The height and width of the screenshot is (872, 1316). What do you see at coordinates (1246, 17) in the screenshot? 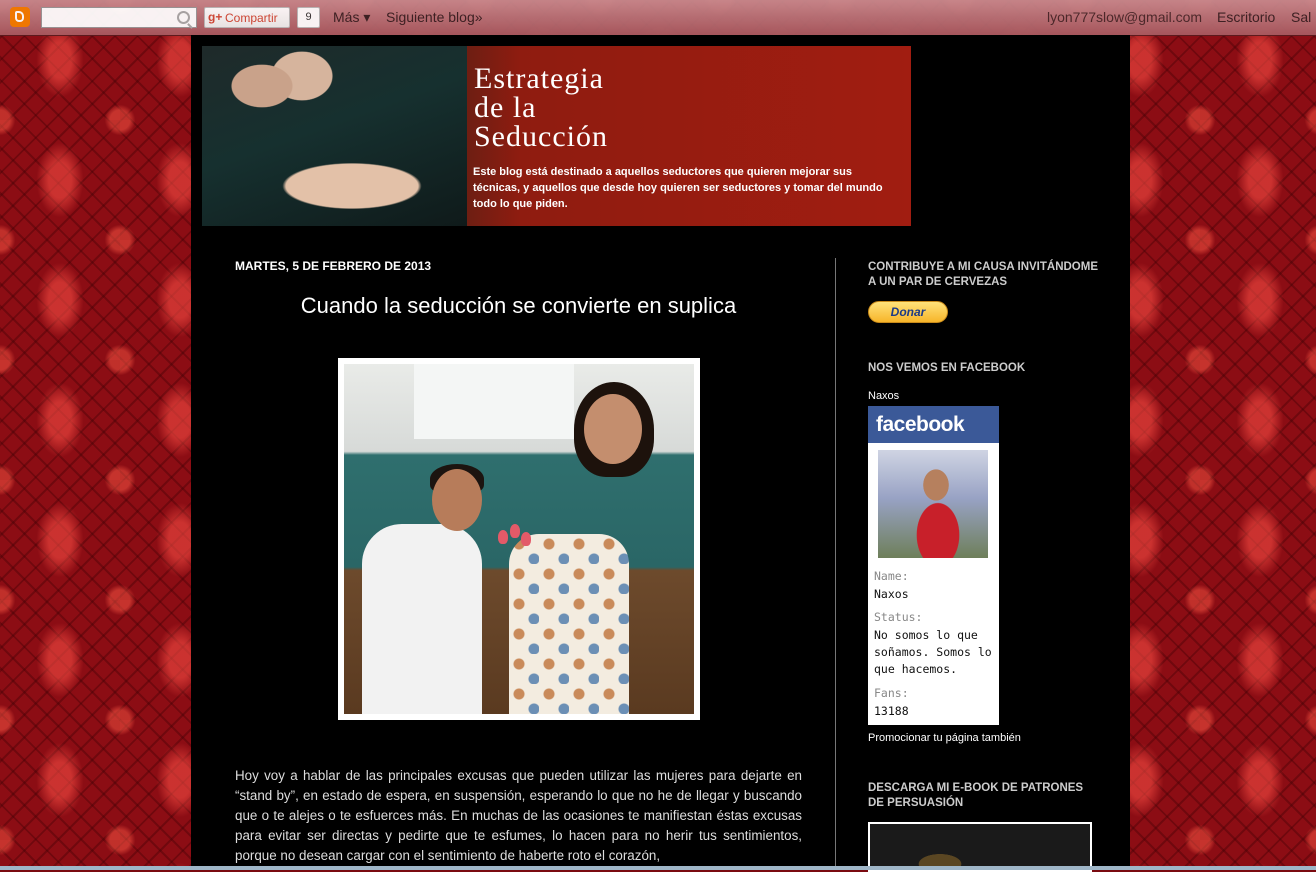
I see `dashboard-link: Escritorio` at bounding box center [1246, 17].